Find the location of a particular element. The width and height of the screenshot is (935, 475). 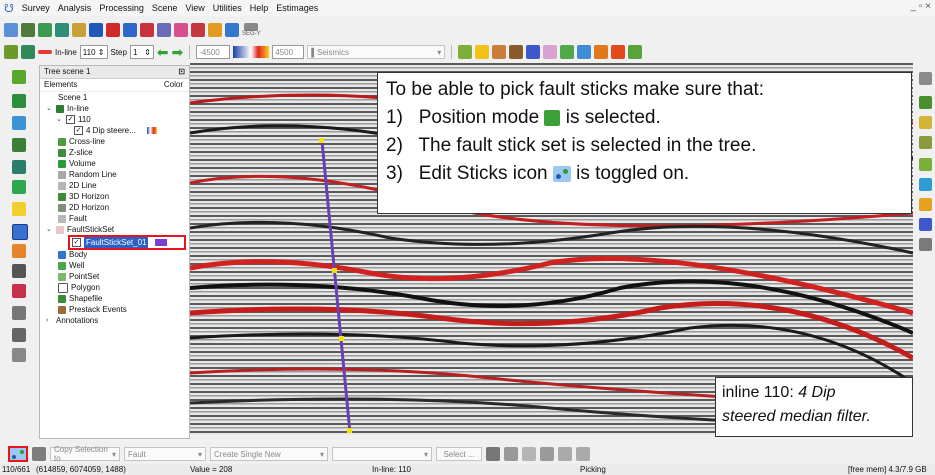

edit-sticks-icon is located at coordinates (18, 454).